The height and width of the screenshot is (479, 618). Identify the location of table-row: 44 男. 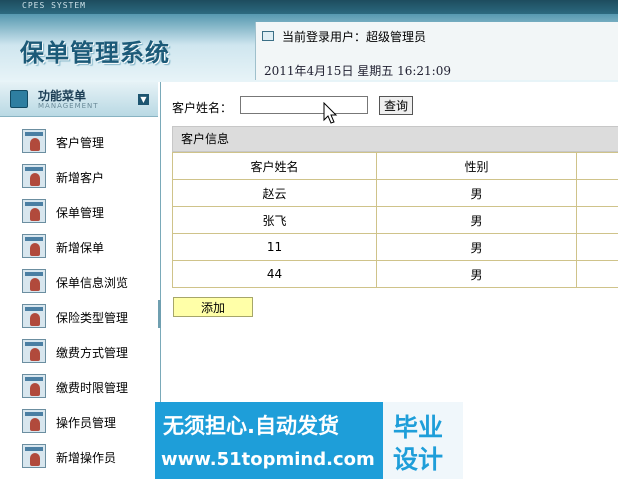
(395, 274).